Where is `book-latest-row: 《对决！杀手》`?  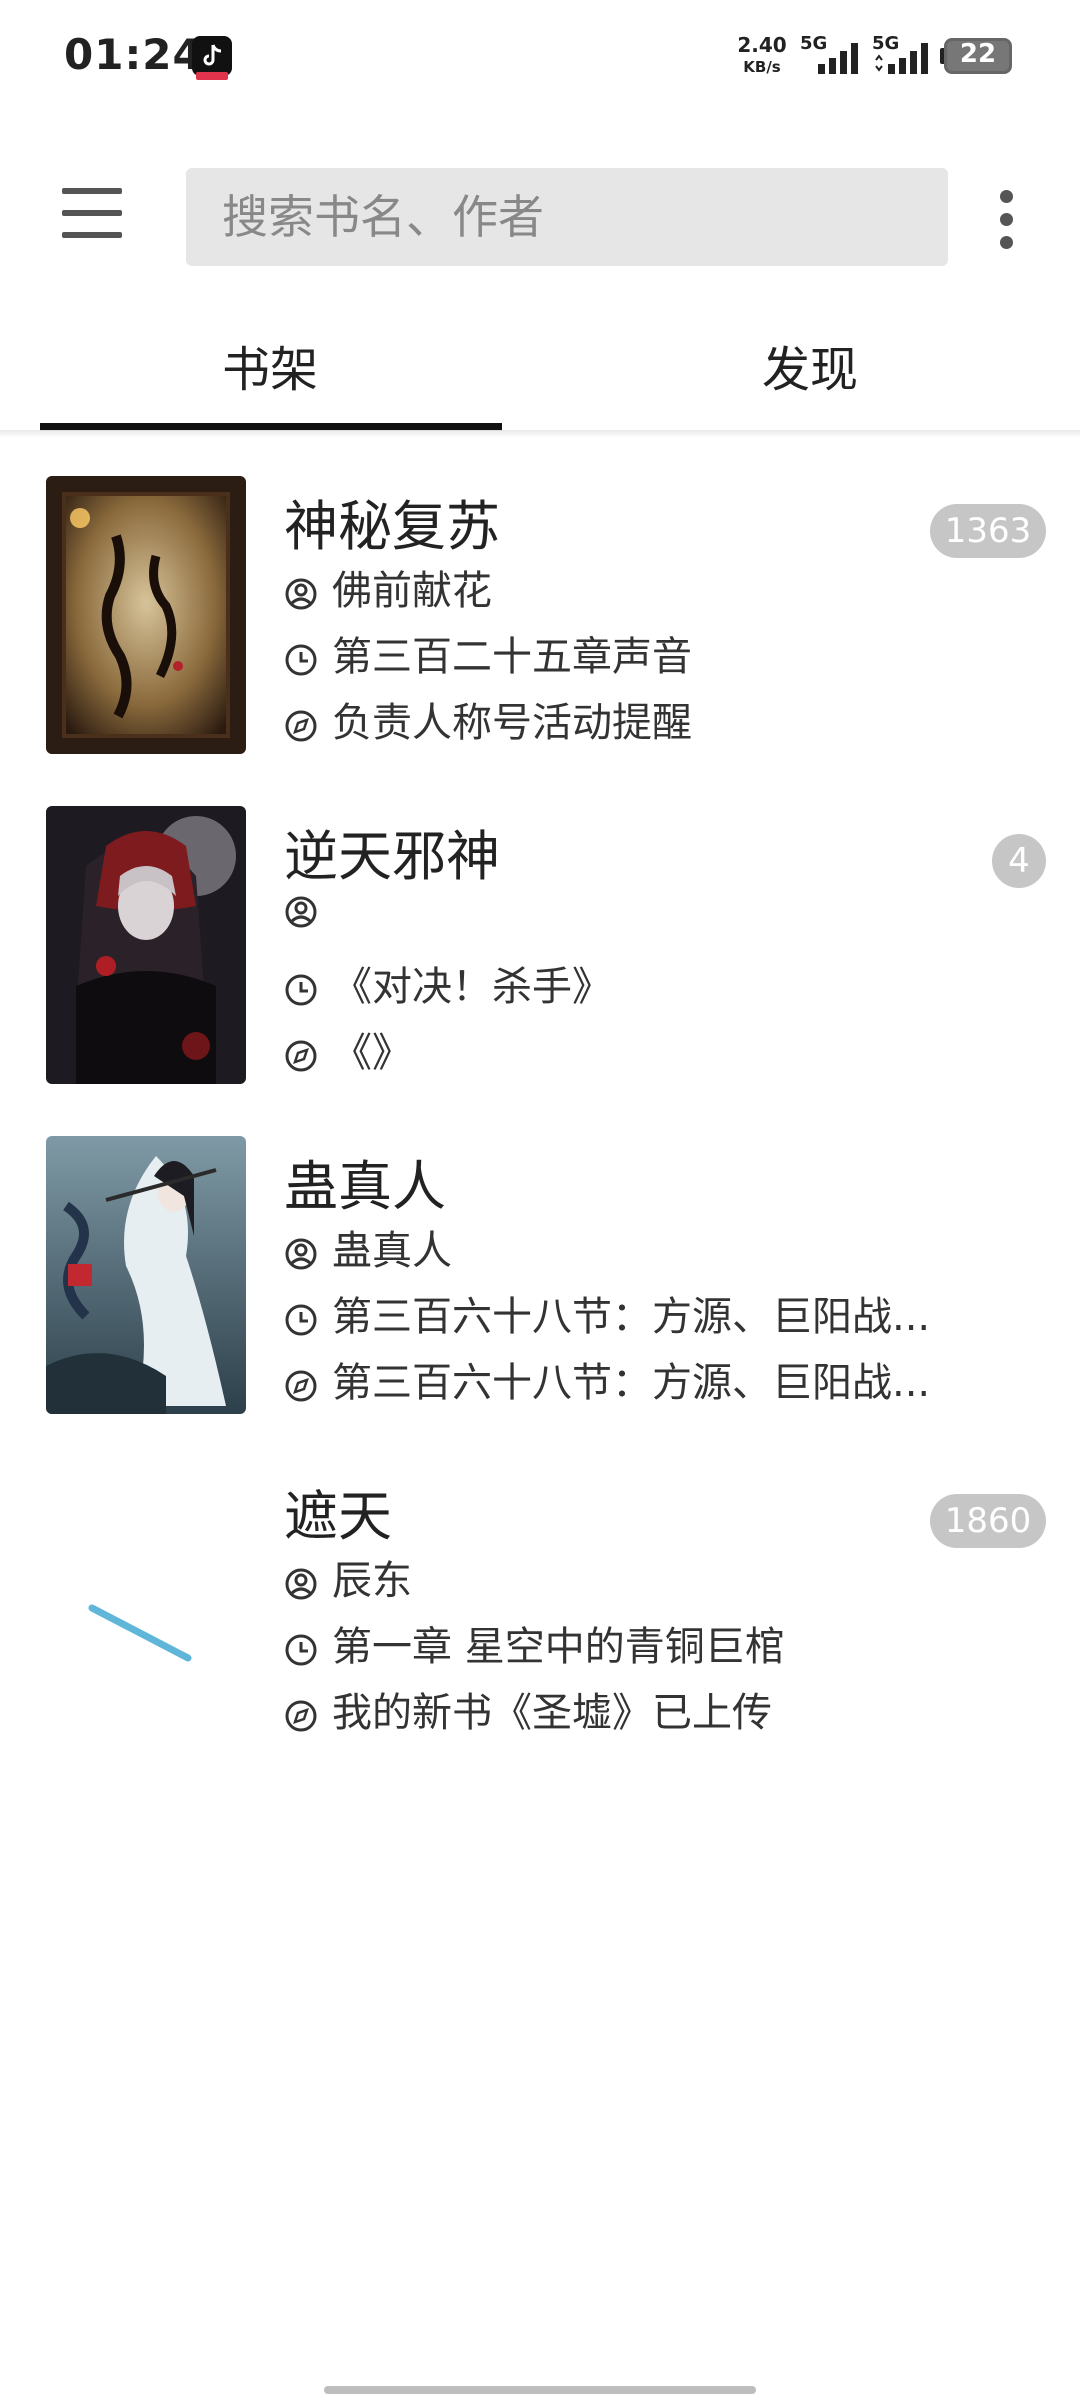
book-latest-row: 《对决！杀手》 is located at coordinates (448, 983).